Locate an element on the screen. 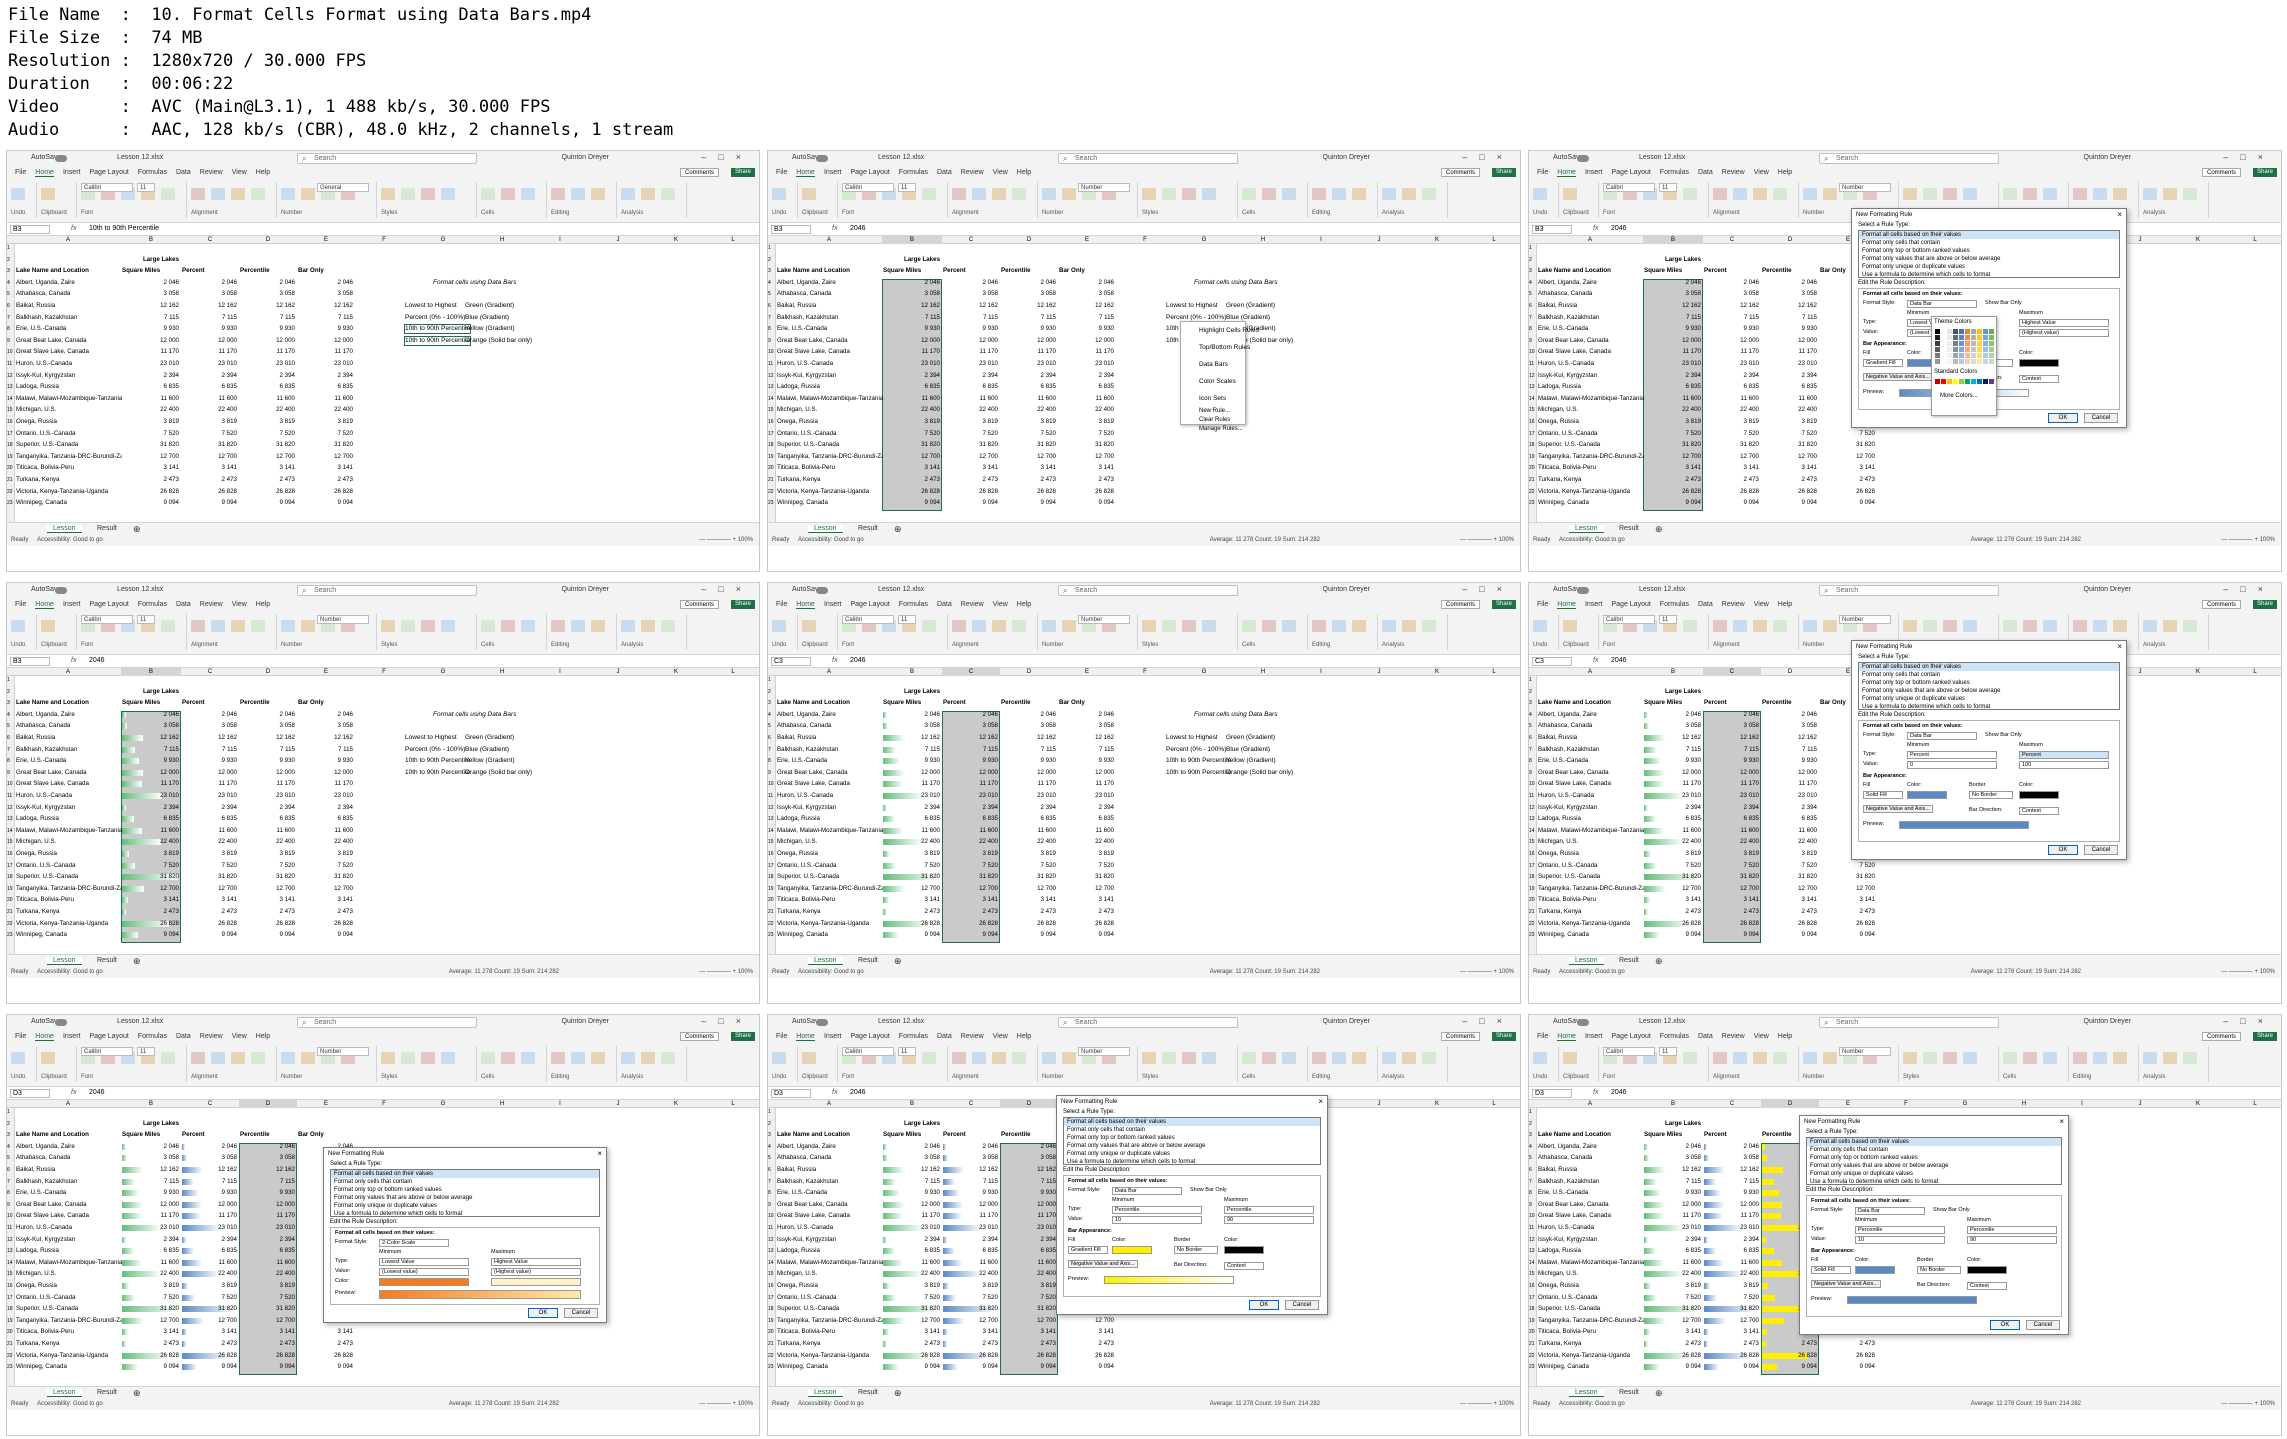  tab-data: Data is located at coordinates (944, 604).